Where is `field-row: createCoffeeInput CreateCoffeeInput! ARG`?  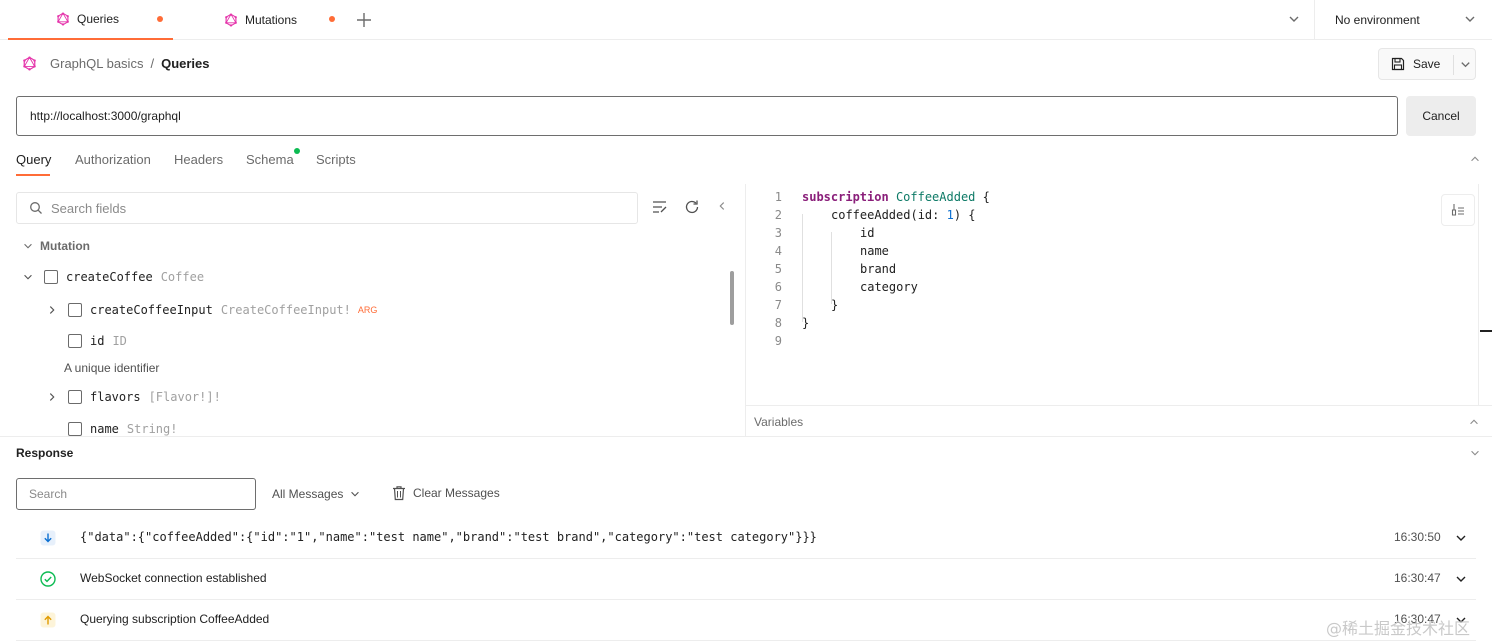
field-row: createCoffeeInput CreateCoffeeInput! ARG is located at coordinates (211, 310).